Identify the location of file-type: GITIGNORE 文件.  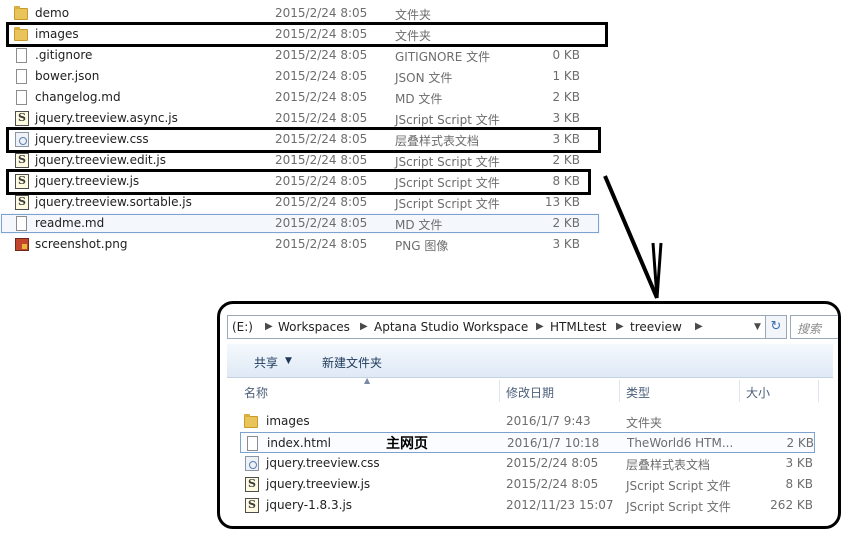
(443, 57).